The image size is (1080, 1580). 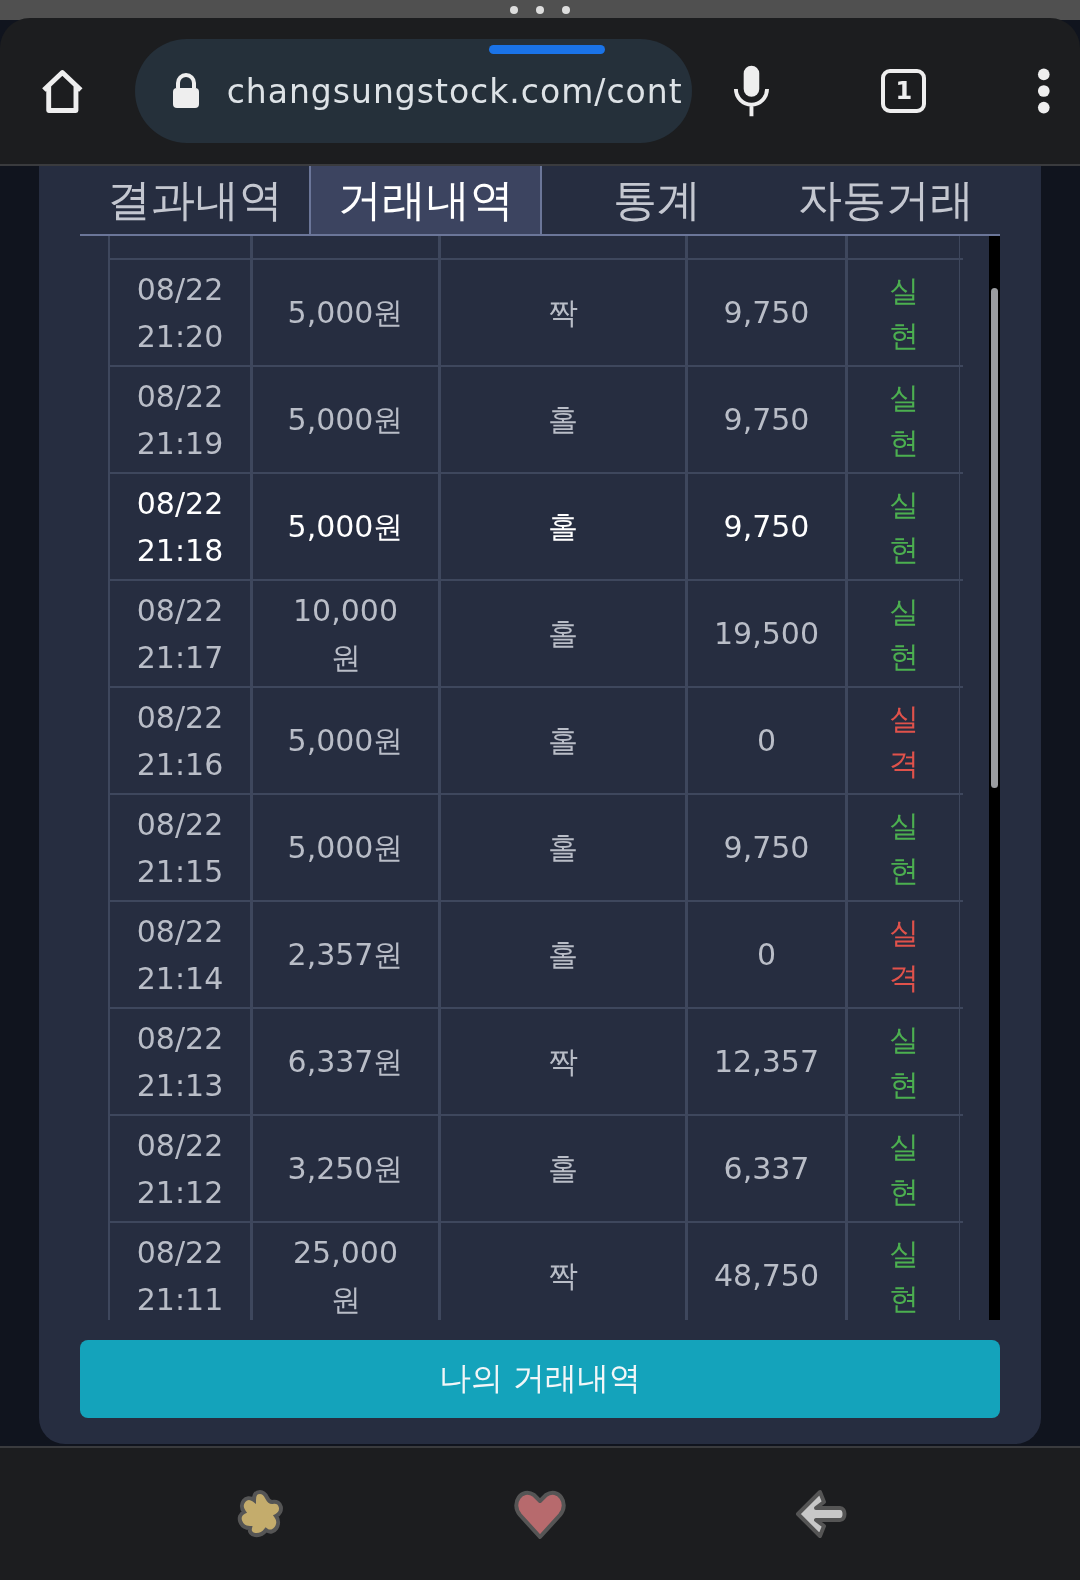 I want to click on date-time-cell: 08/22 21:19, so click(x=179, y=419).